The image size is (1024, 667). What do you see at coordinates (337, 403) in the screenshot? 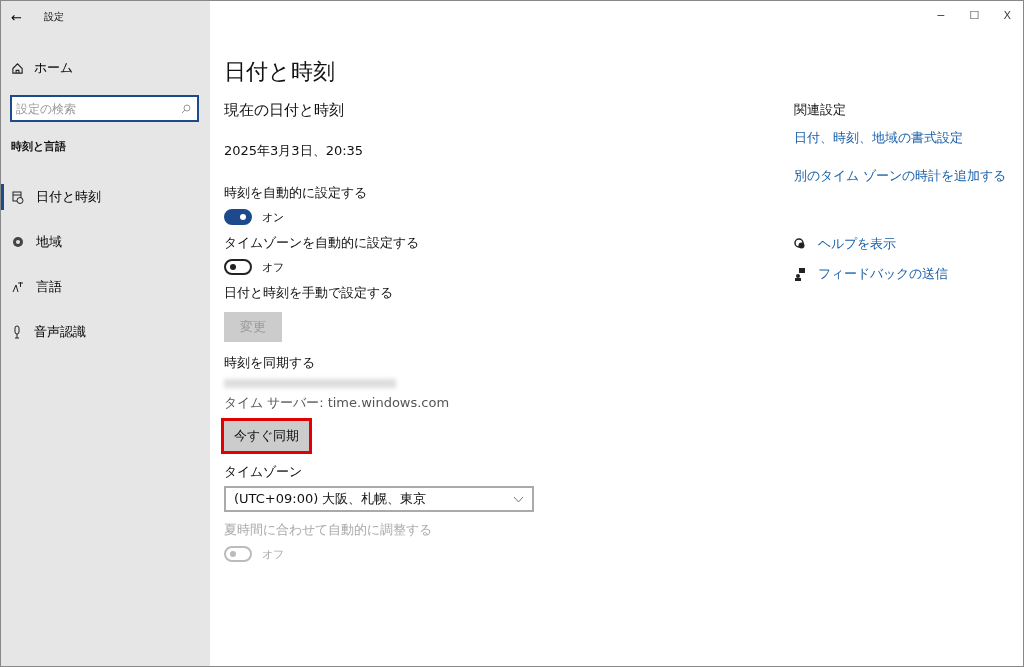
I see `time-server-text: タイム サーバー: time.windows.com` at bounding box center [337, 403].